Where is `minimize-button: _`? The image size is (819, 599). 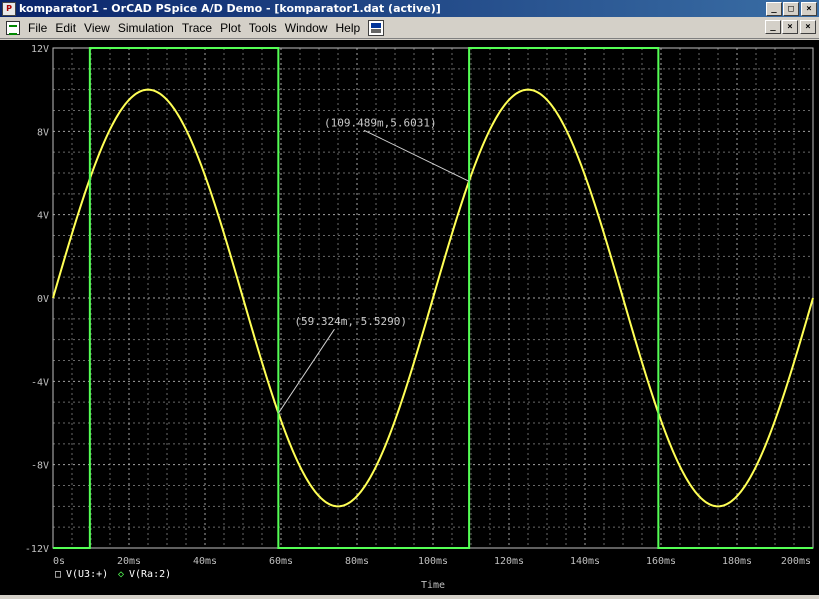
minimize-button: _ is located at coordinates (774, 8).